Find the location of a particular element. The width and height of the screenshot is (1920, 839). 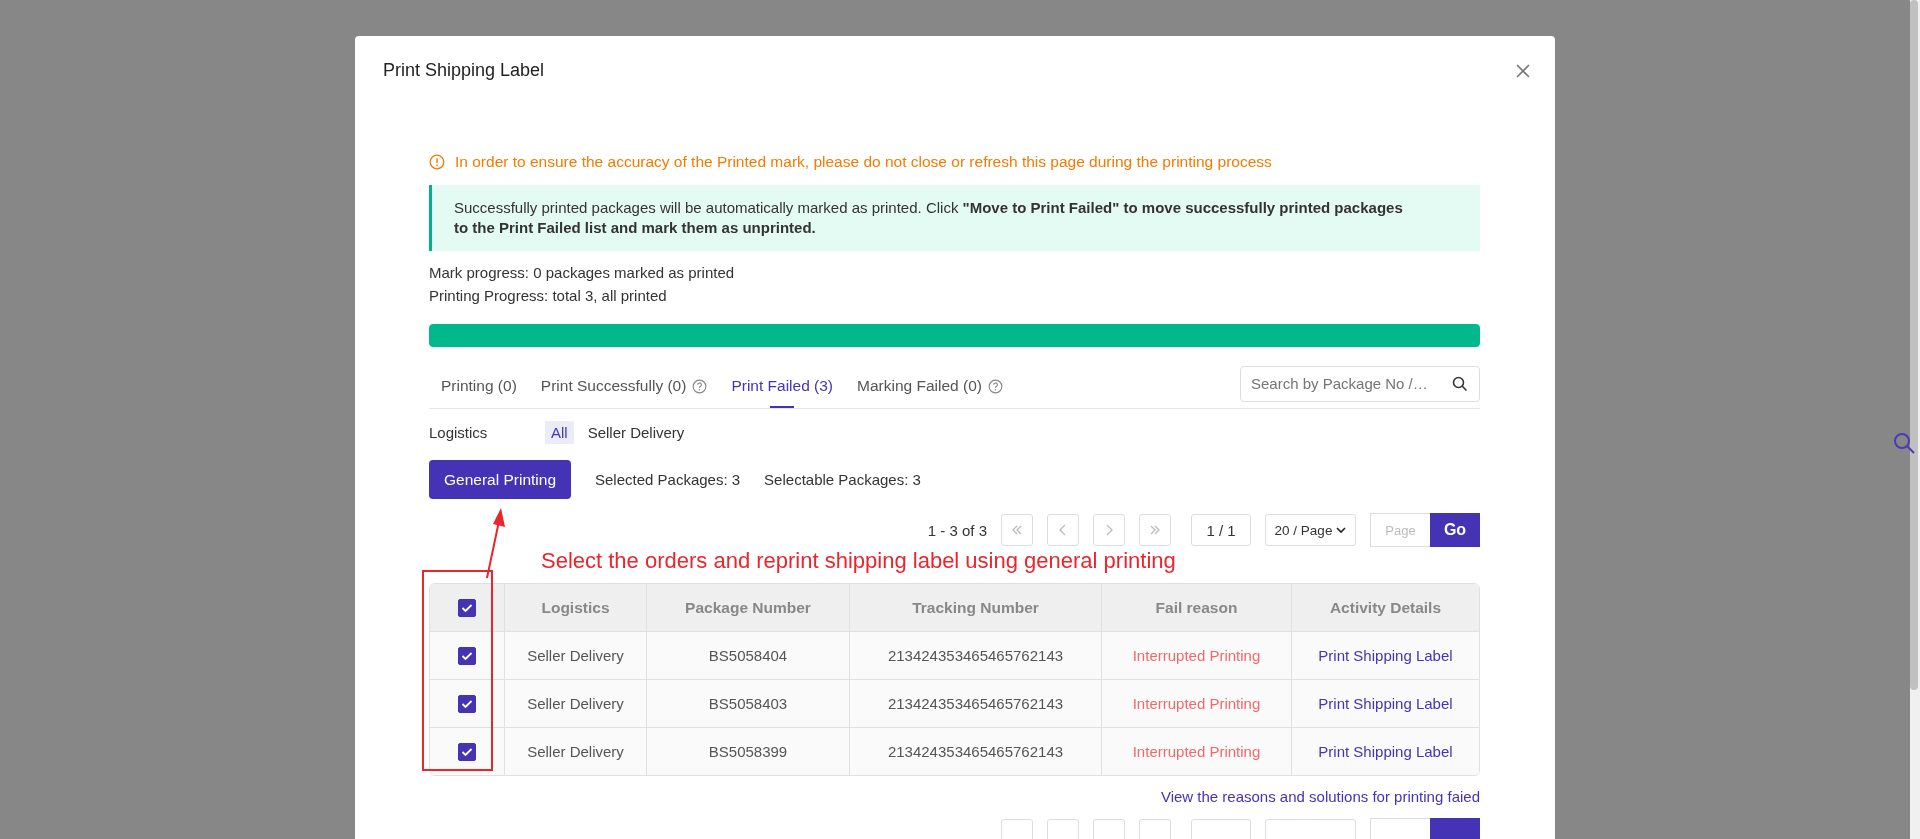

selectable-count: Selectable Packages: 3 is located at coordinates (842, 479).